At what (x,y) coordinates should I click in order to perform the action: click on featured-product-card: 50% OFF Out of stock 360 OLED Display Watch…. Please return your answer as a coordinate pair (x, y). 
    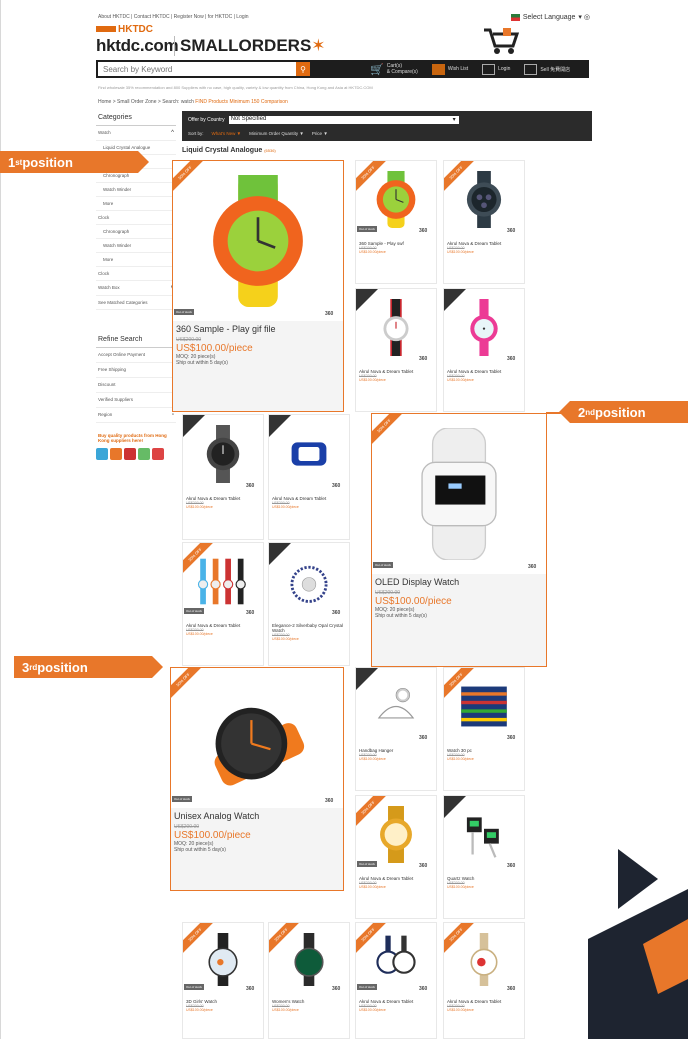
    Looking at the image, I should click on (459, 540).